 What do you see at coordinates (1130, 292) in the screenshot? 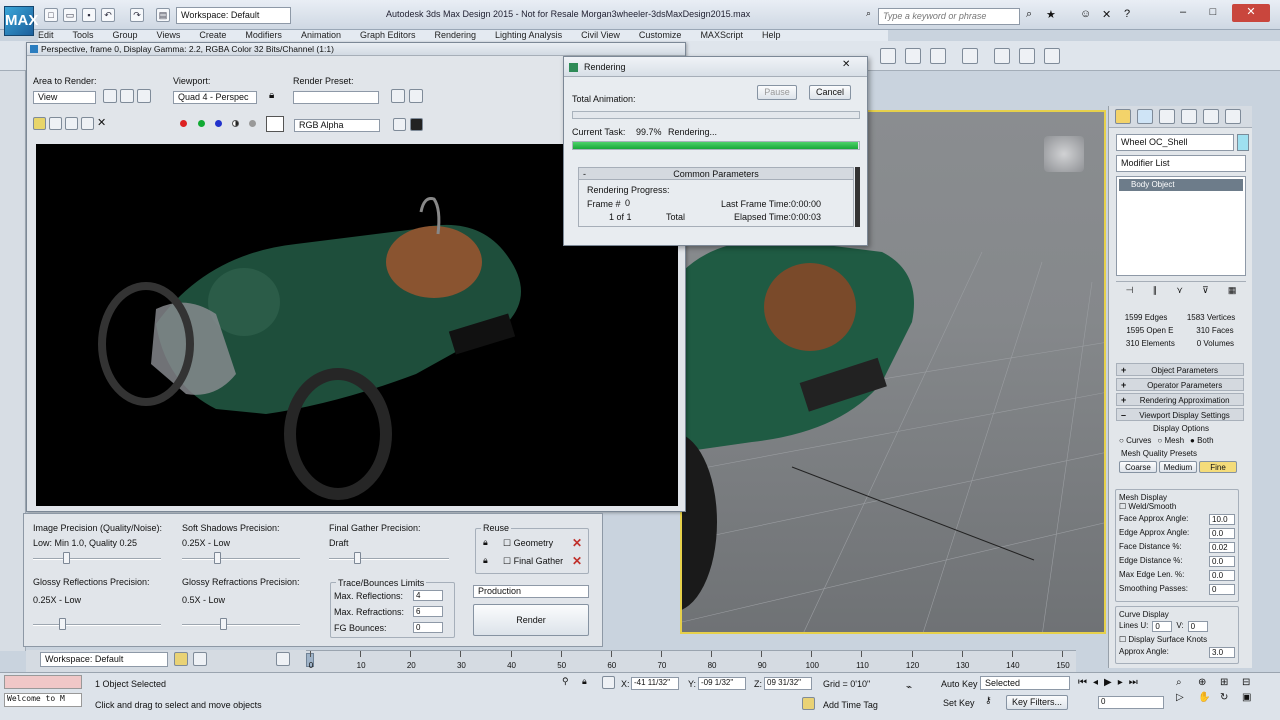
I see `pin-stack-icon: ⊣` at bounding box center [1130, 292].